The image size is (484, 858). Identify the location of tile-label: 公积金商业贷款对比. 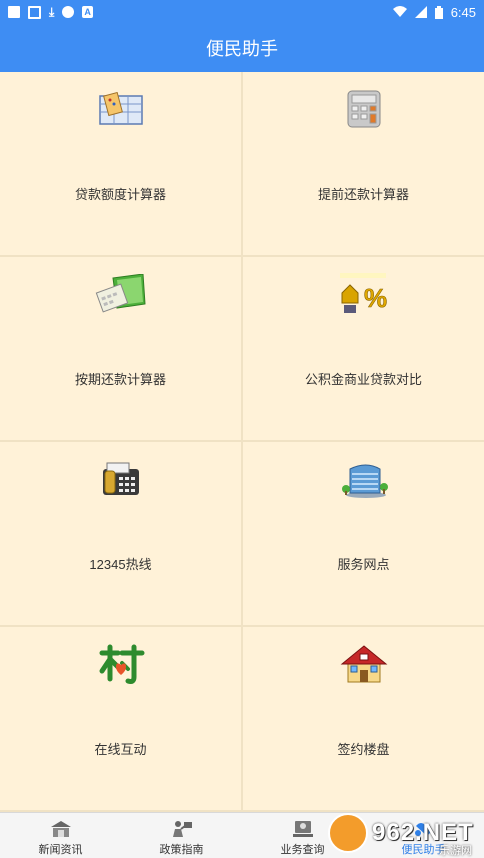
(363, 379).